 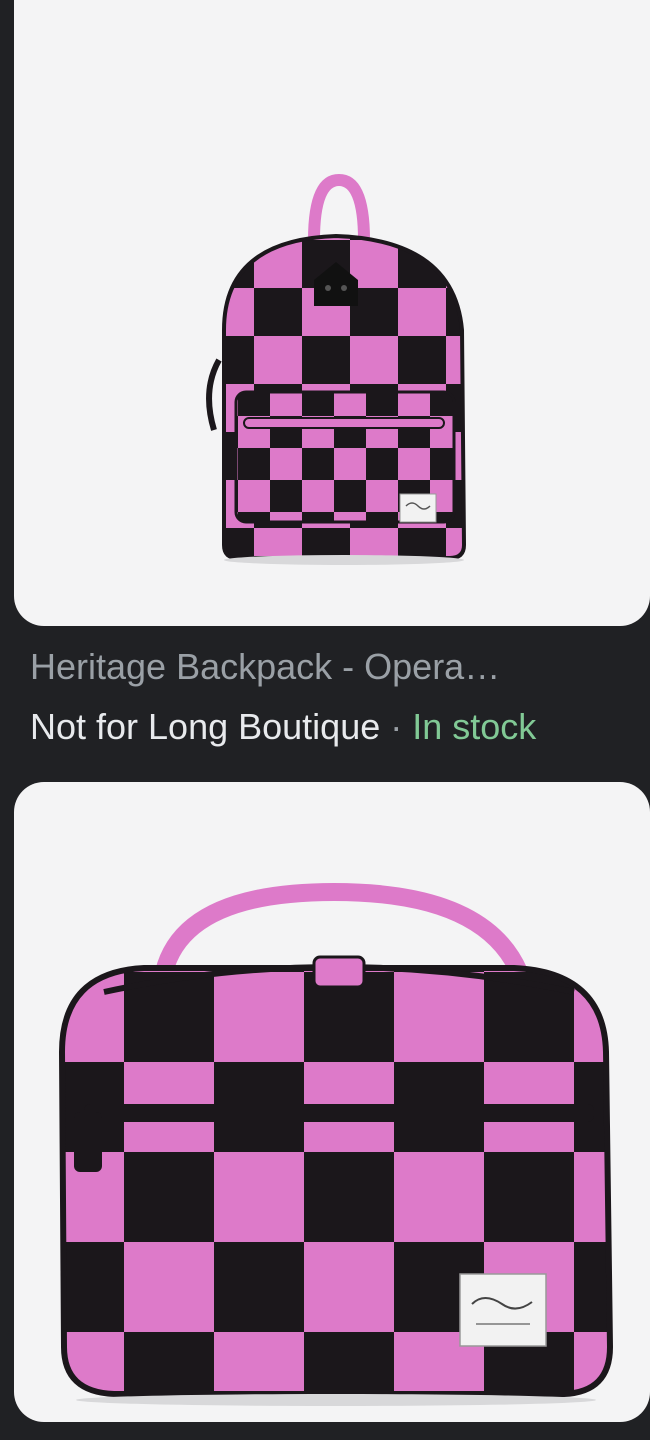 I want to click on product-meta: Not for Long Boutique · In stock, so click(x=335, y=727).